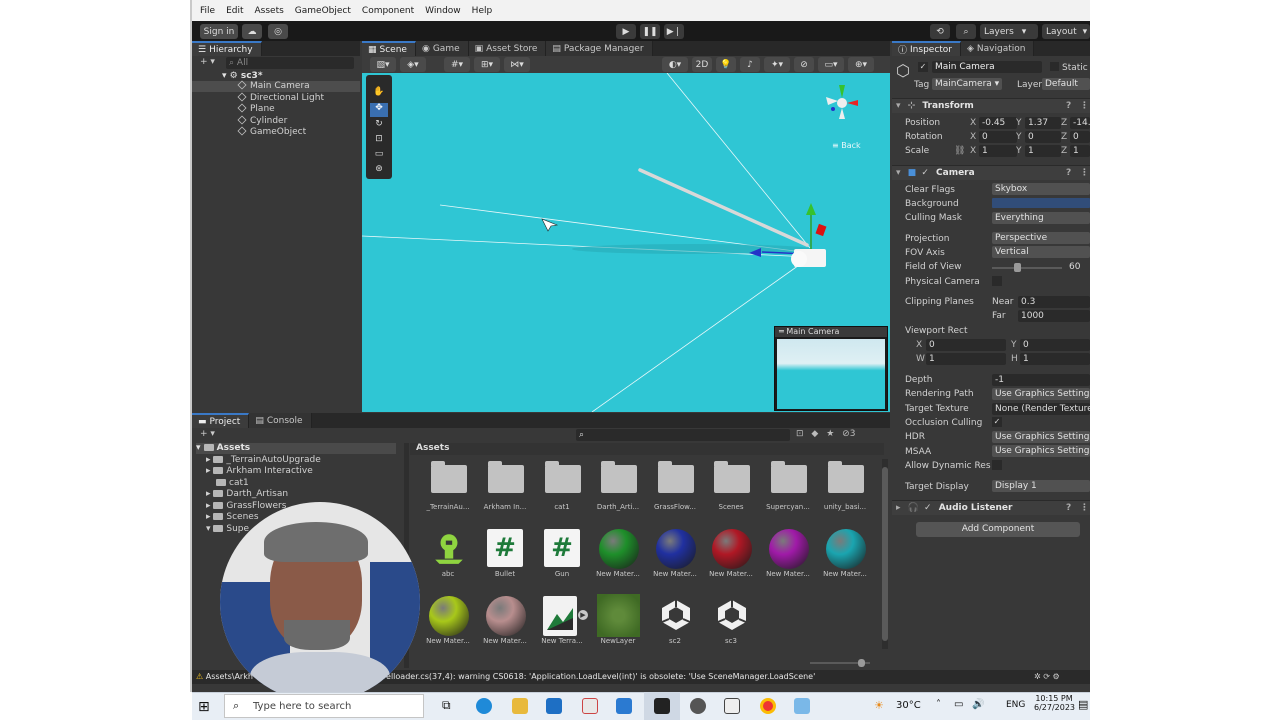  I want to click on visibility-icon: ⊘, so click(804, 64).